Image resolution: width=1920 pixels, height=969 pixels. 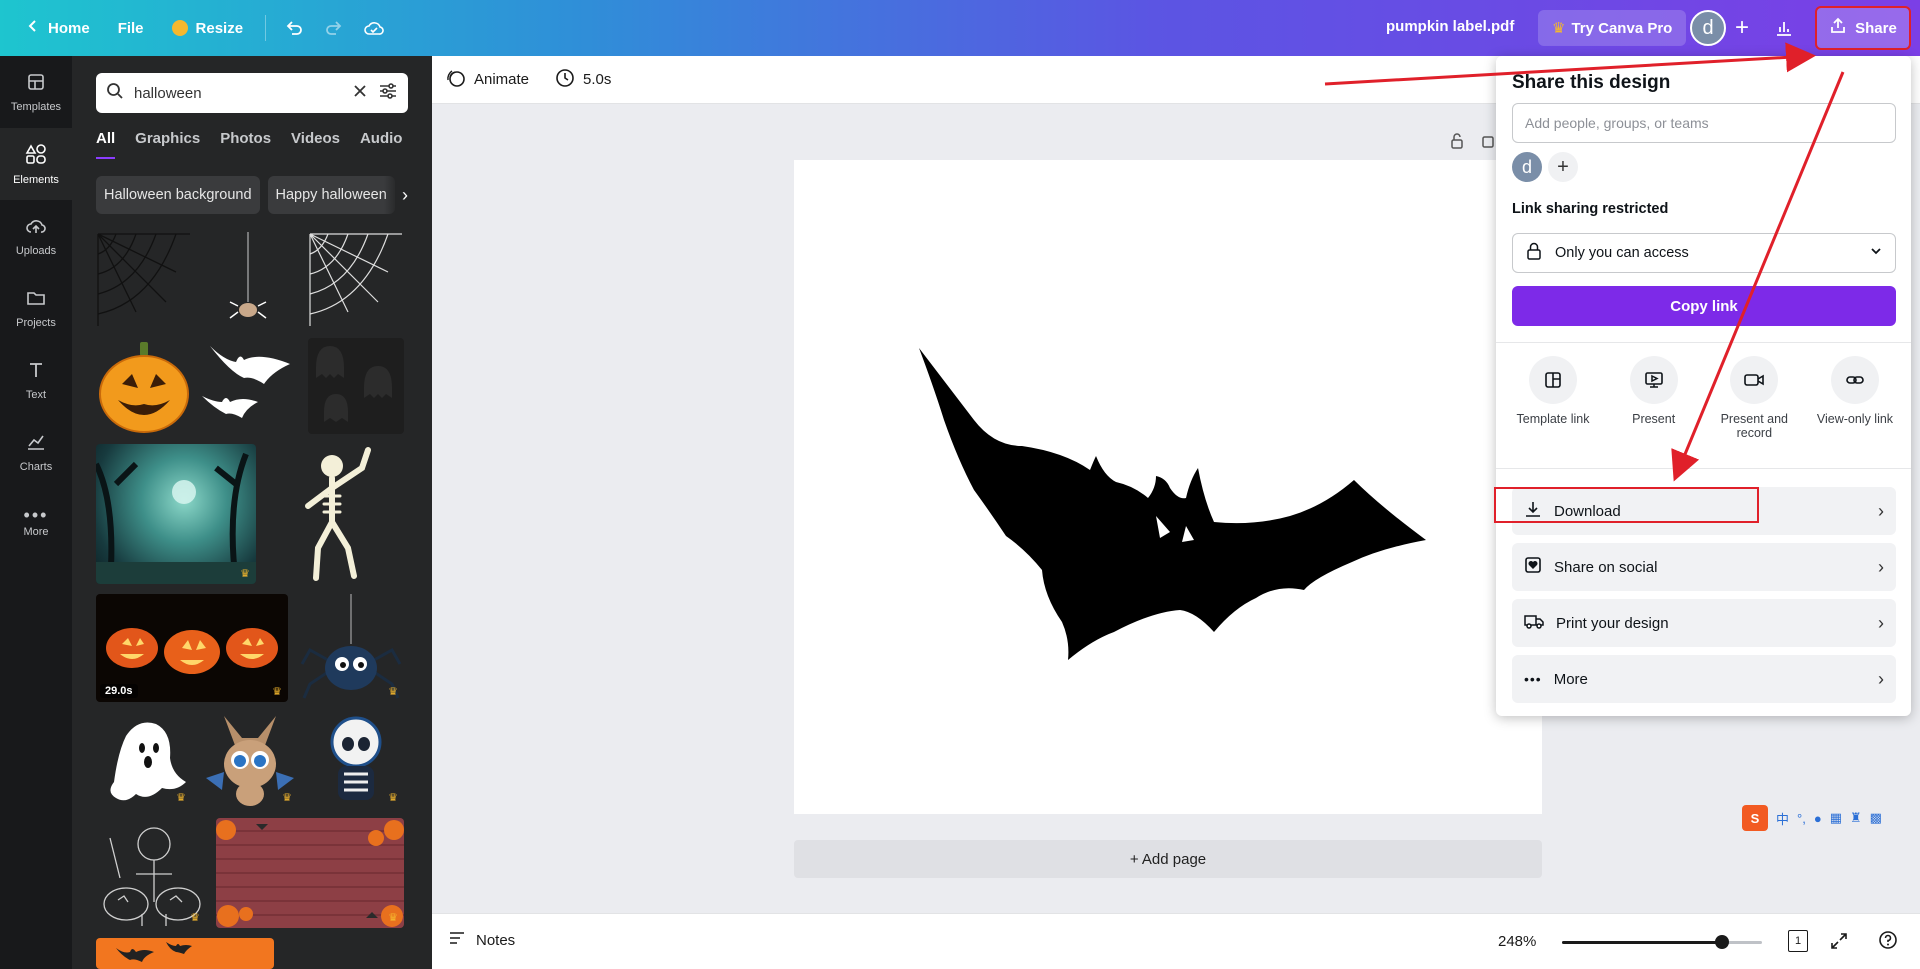 I want to click on dark-ghost-pattern-thumb, so click(x=356, y=386).